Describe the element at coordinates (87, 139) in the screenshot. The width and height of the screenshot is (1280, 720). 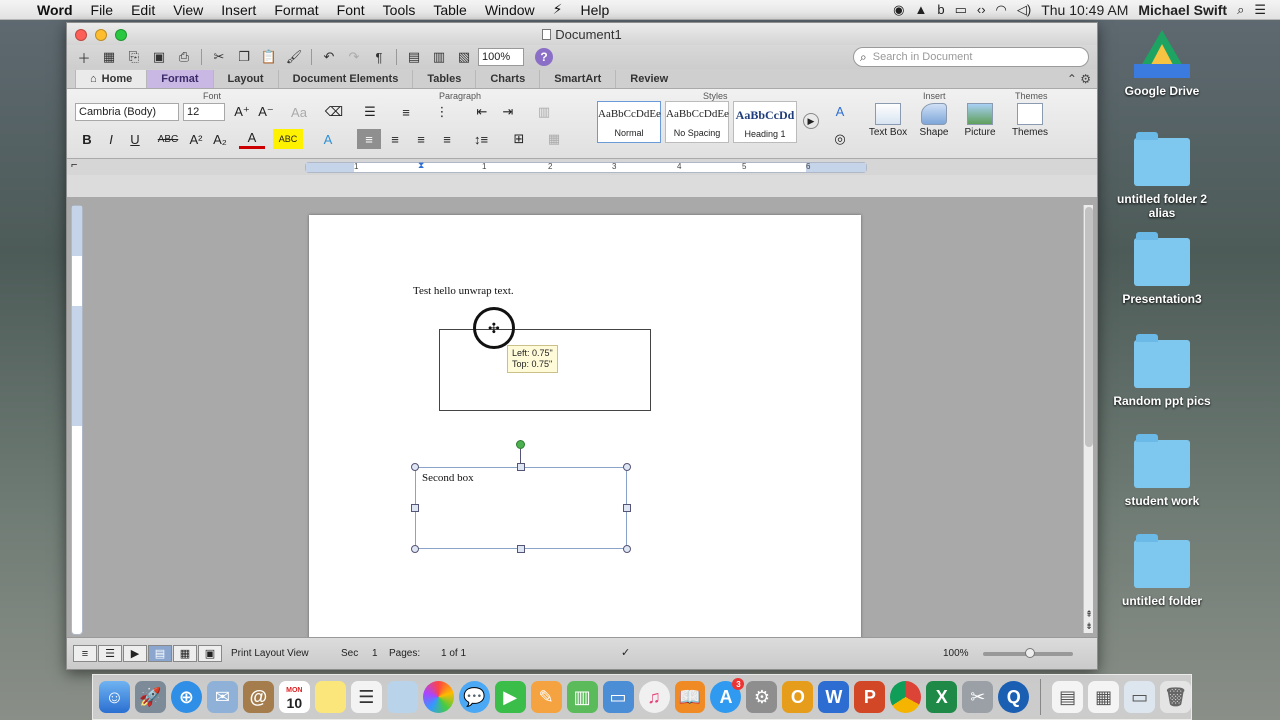
I see `bold-button: B` at that location.